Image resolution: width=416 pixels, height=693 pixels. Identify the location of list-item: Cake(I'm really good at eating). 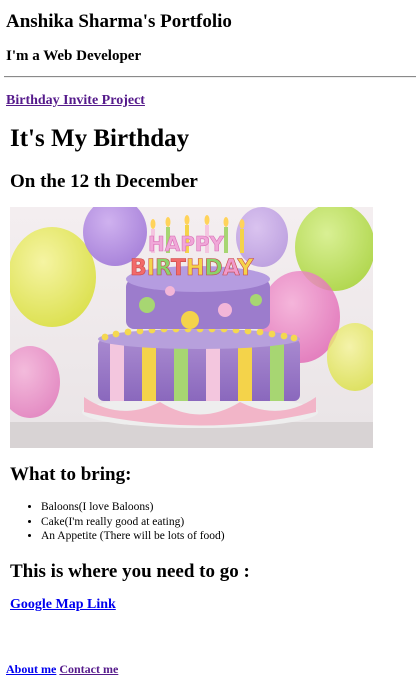
(133, 522).